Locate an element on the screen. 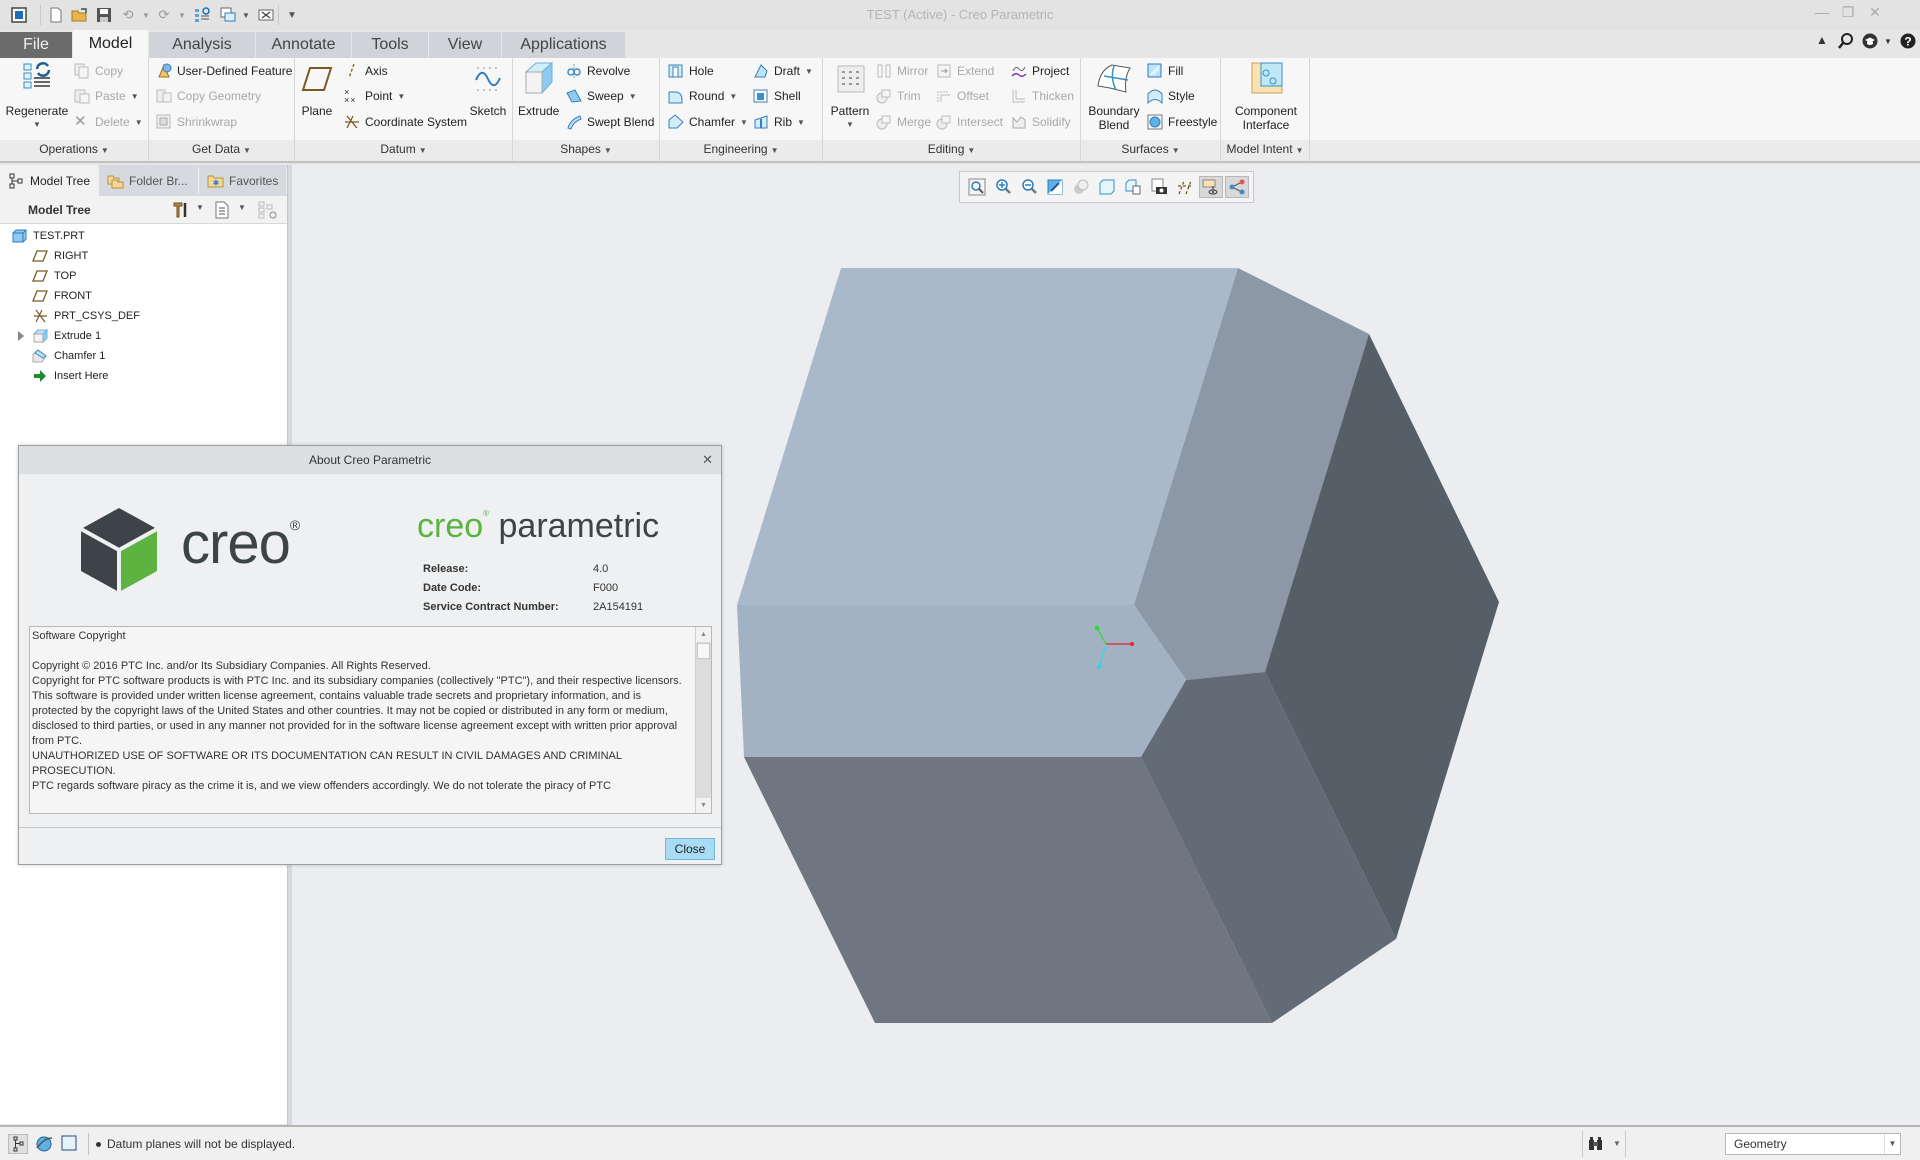 This screenshot has width=1920, height=1160. boundary-blend-button: Boundary Blend is located at coordinates (1114, 96).